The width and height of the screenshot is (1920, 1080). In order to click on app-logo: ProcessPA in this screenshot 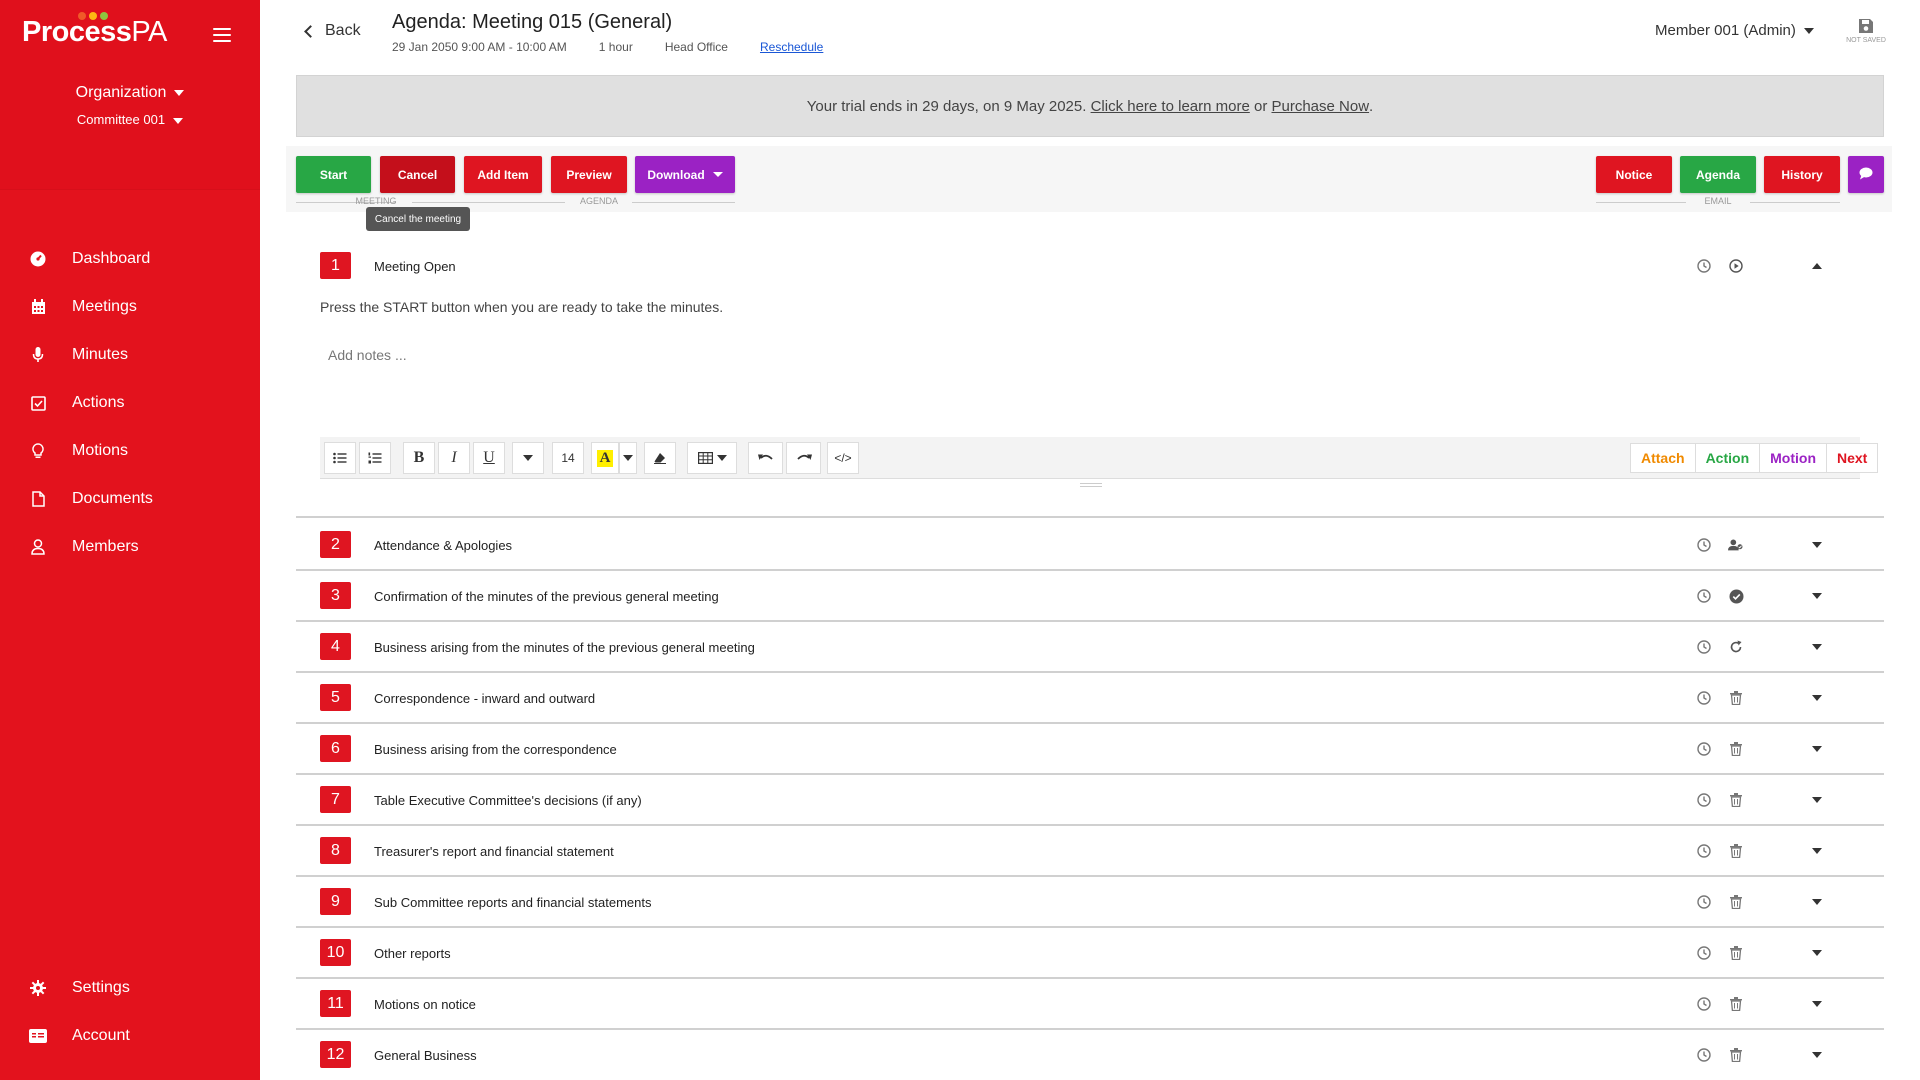, I will do `click(94, 32)`.